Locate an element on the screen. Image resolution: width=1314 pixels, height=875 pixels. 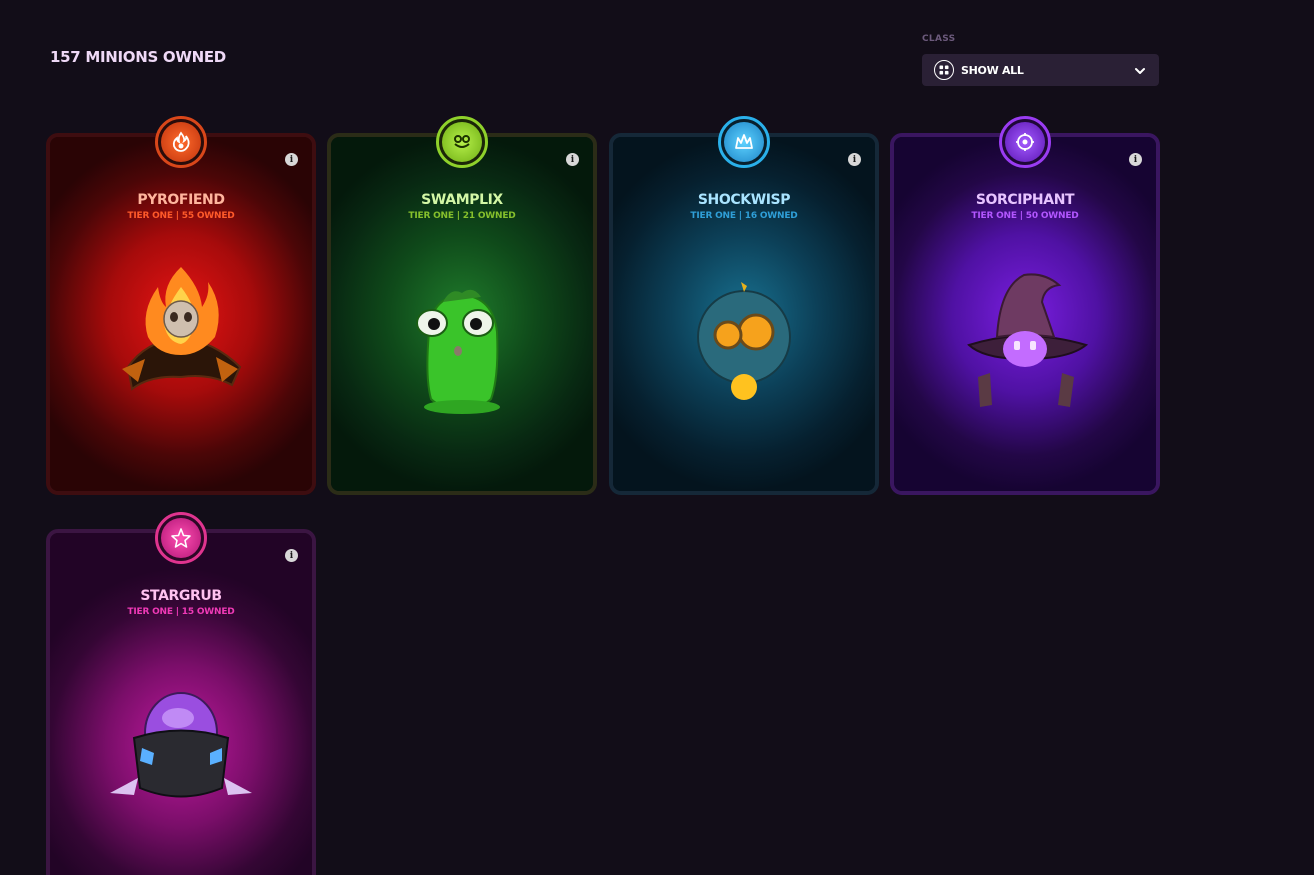
sorcery-class-badge is located at coordinates (1025, 142).